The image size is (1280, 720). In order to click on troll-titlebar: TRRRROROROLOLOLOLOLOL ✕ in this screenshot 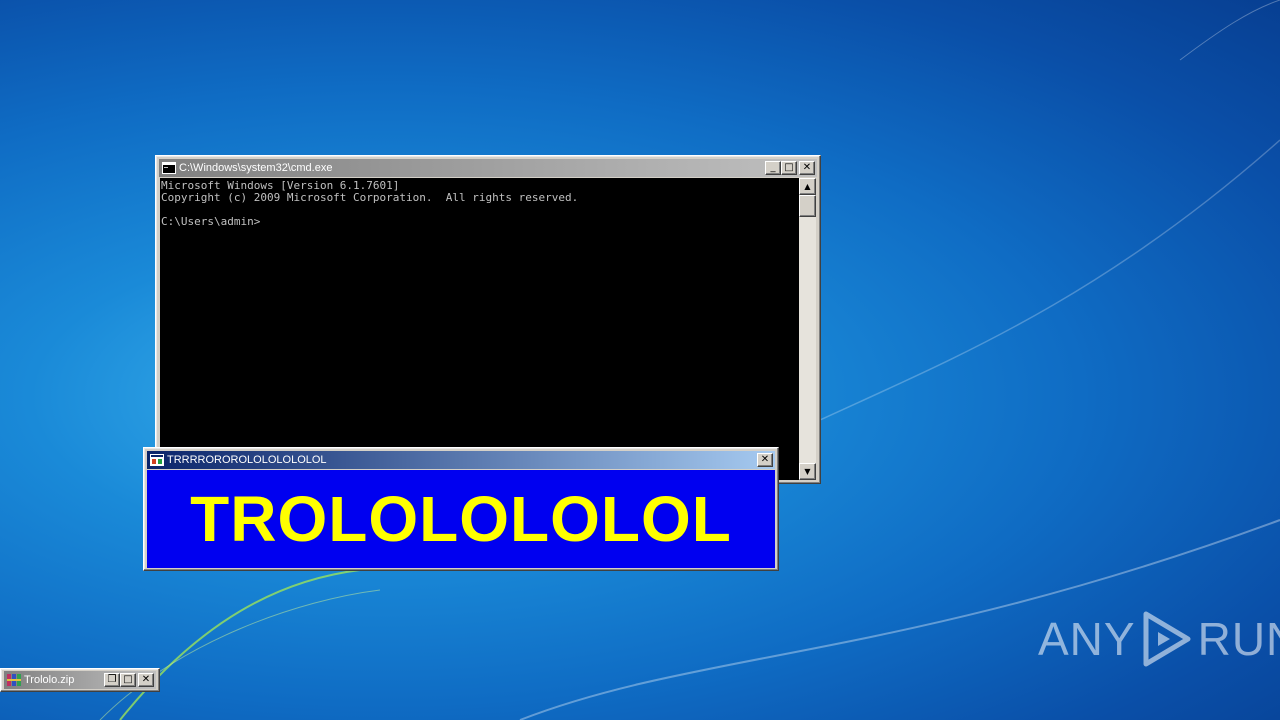, I will do `click(461, 460)`.